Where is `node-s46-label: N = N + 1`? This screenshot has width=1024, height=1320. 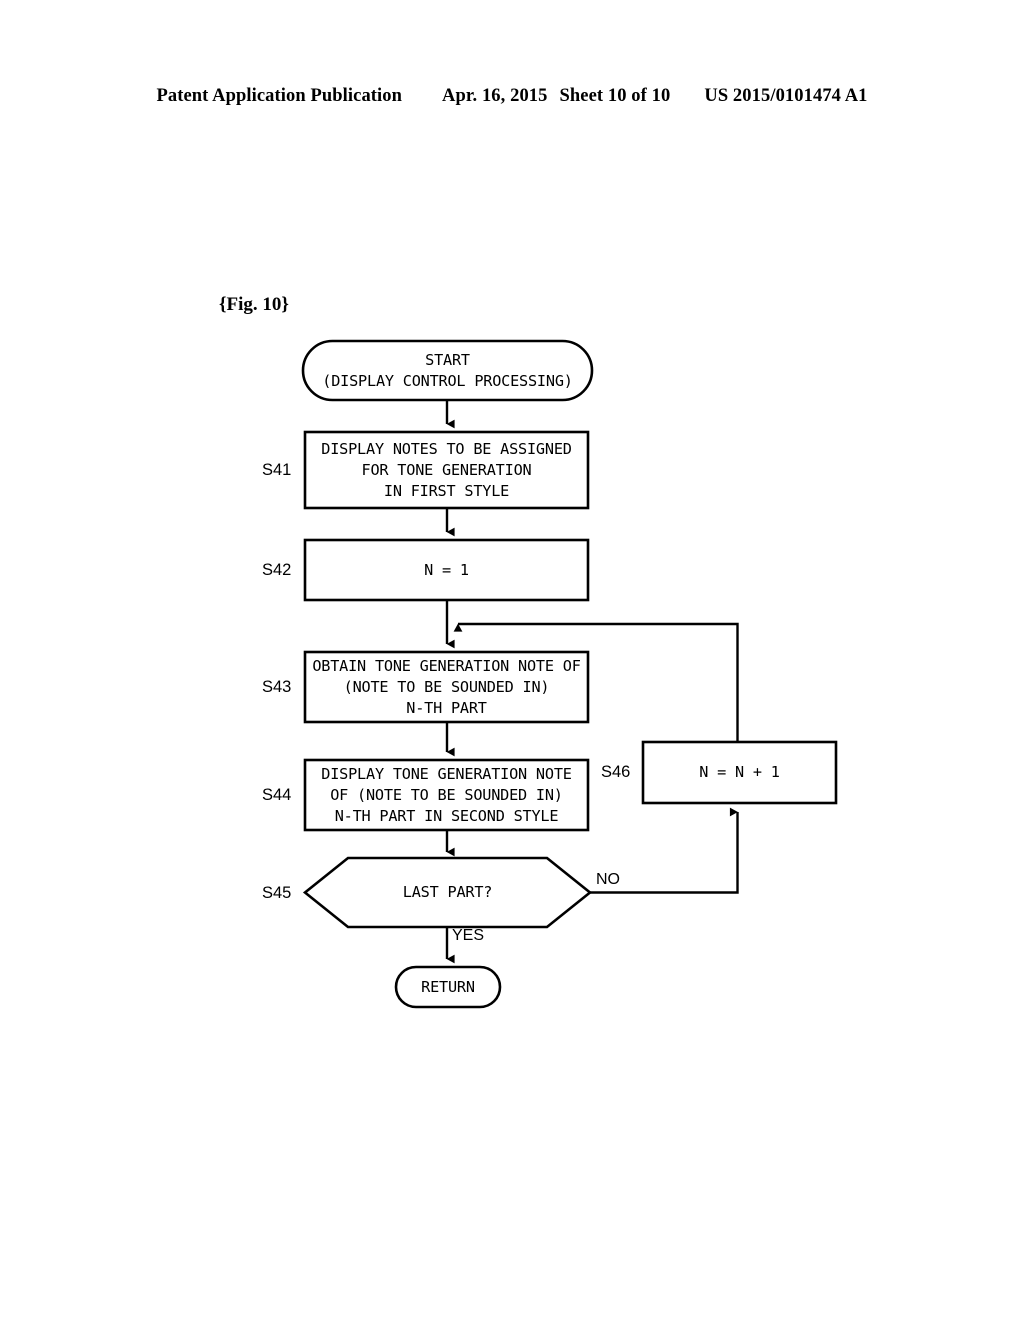 node-s46-label: N = N + 1 is located at coordinates (739, 772).